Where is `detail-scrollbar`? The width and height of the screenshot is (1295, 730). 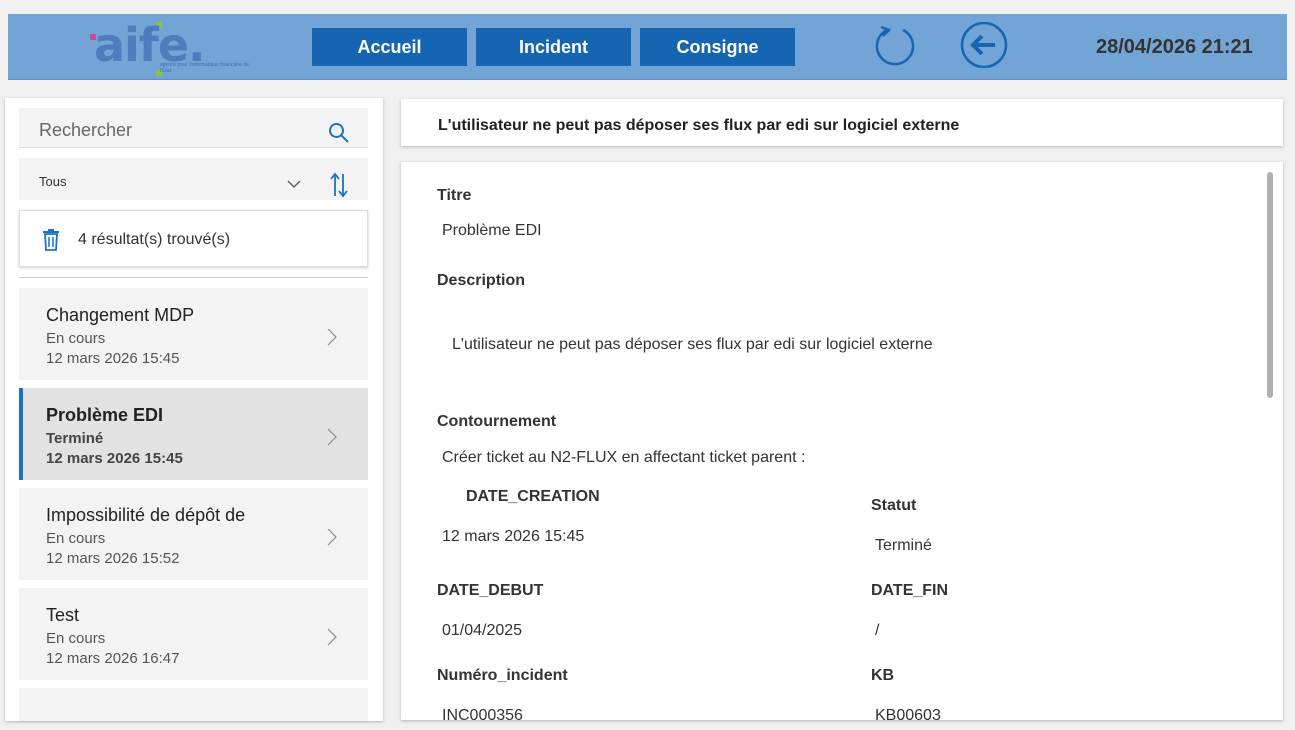 detail-scrollbar is located at coordinates (1270, 285).